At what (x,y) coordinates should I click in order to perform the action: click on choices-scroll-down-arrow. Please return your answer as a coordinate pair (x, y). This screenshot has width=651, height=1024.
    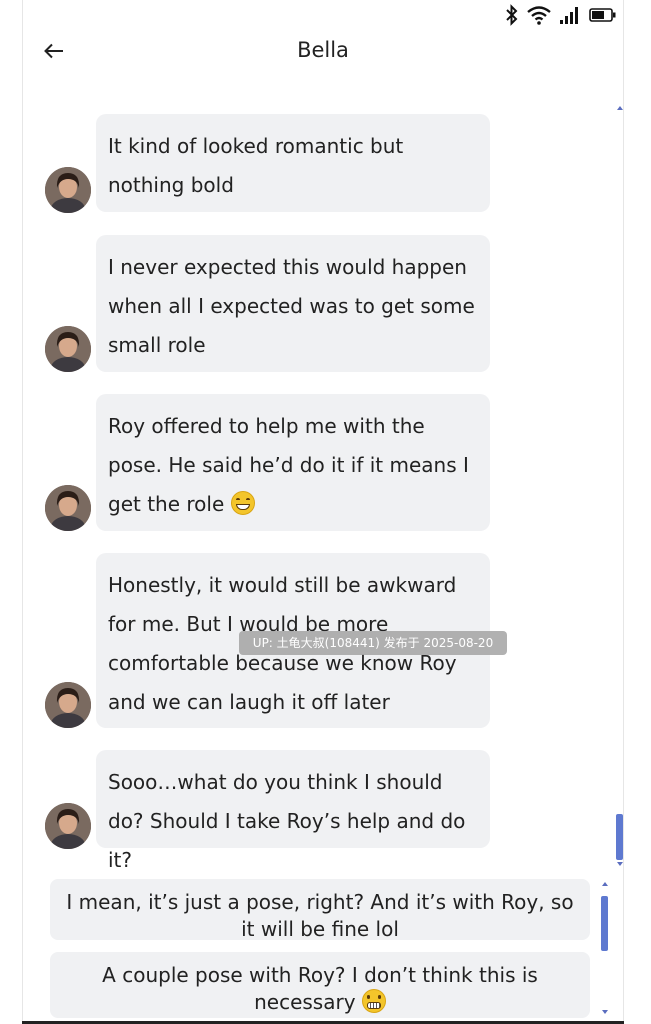
    Looking at the image, I should click on (605, 1012).